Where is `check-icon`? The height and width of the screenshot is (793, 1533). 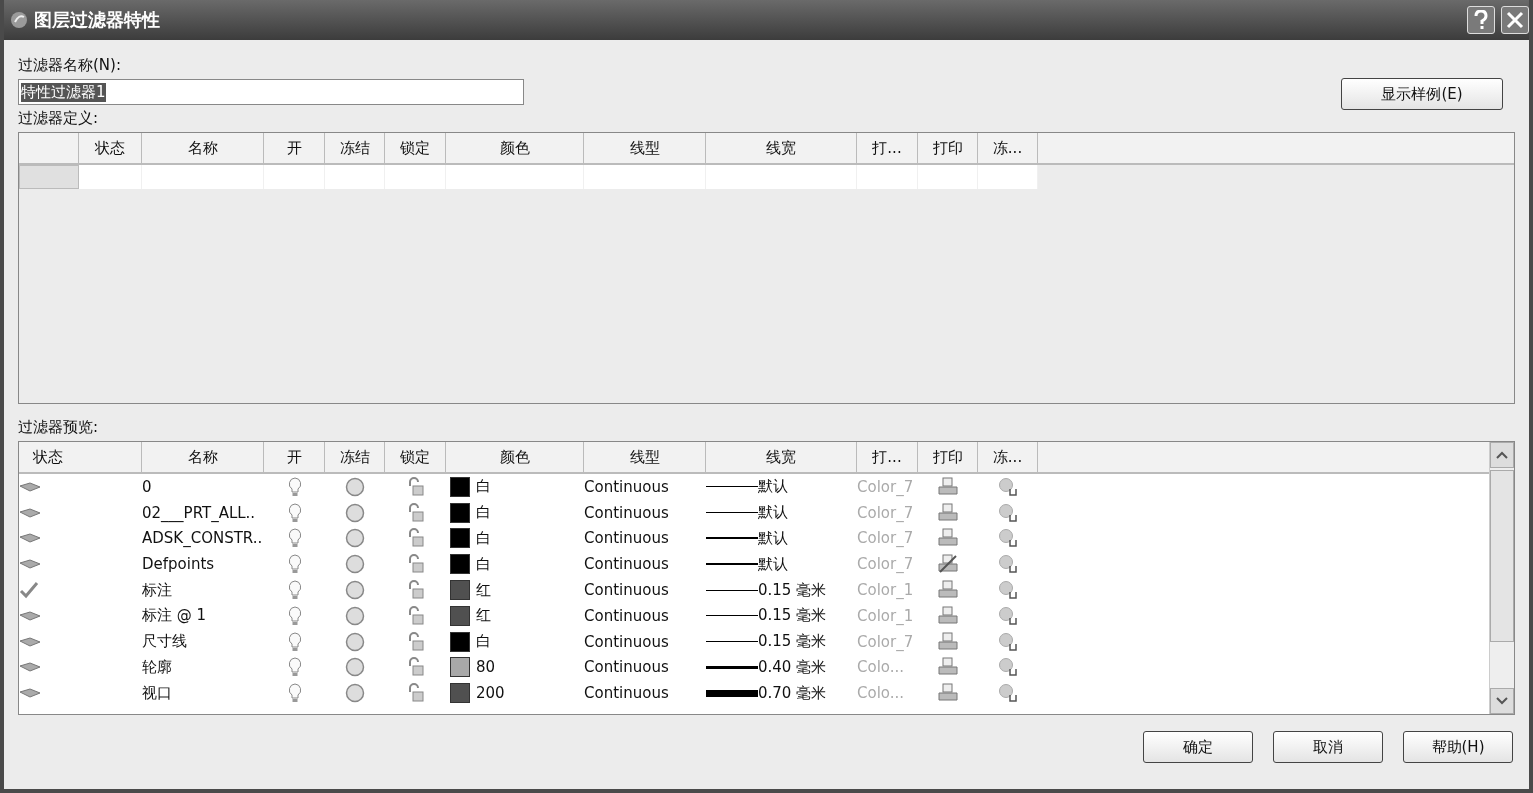
check-icon is located at coordinates (29, 590).